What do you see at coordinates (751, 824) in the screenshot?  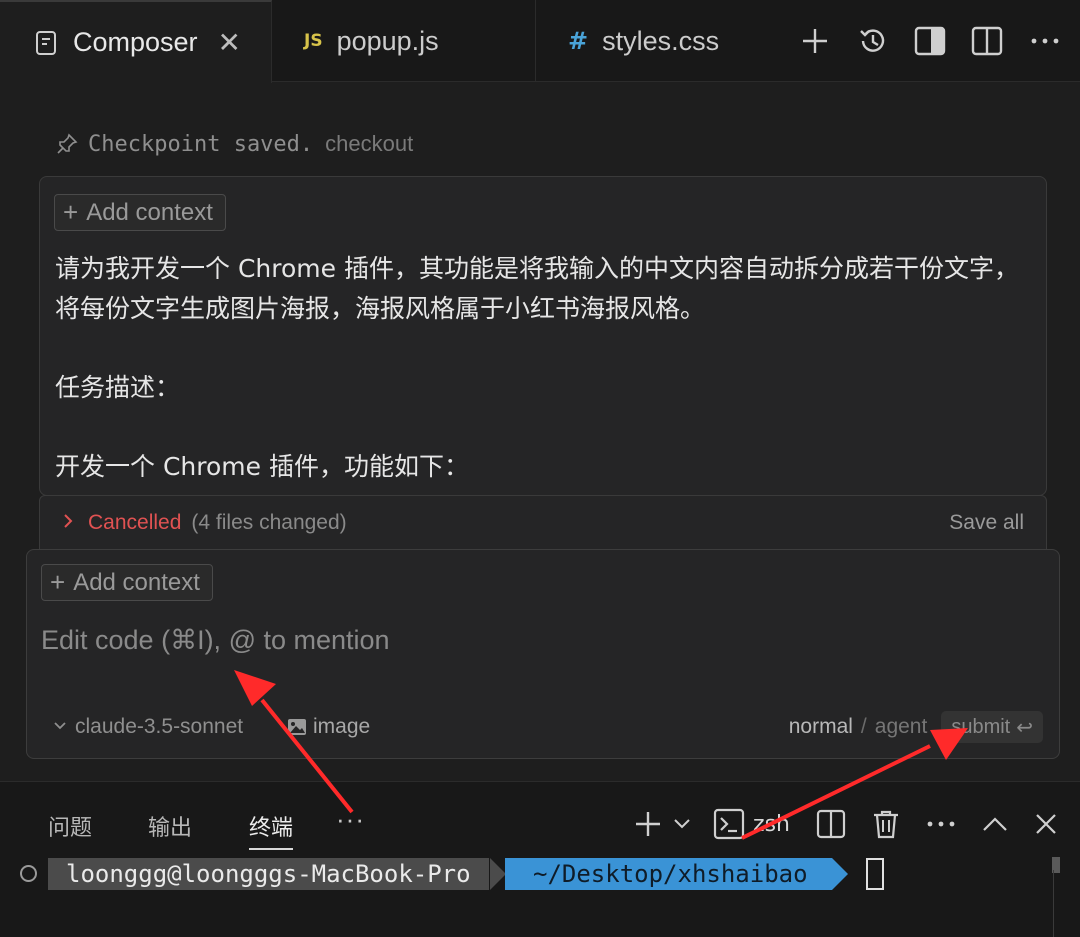 I see `terminal-shell-icon: zsh` at bounding box center [751, 824].